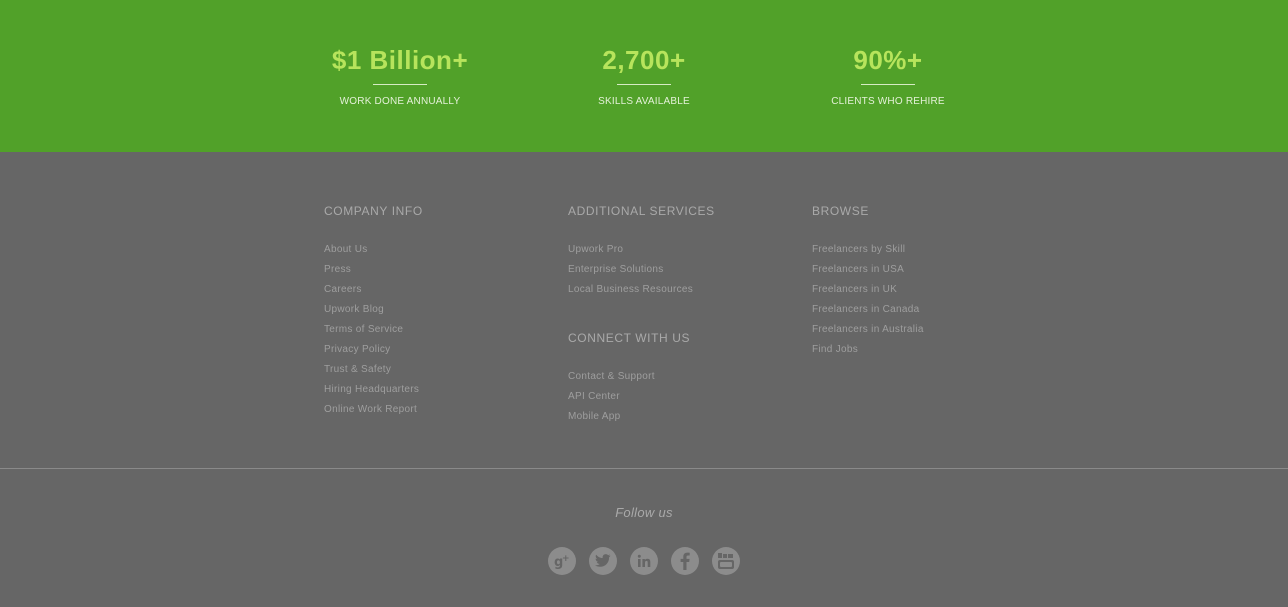  I want to click on linkedin-icon, so click(644, 561).